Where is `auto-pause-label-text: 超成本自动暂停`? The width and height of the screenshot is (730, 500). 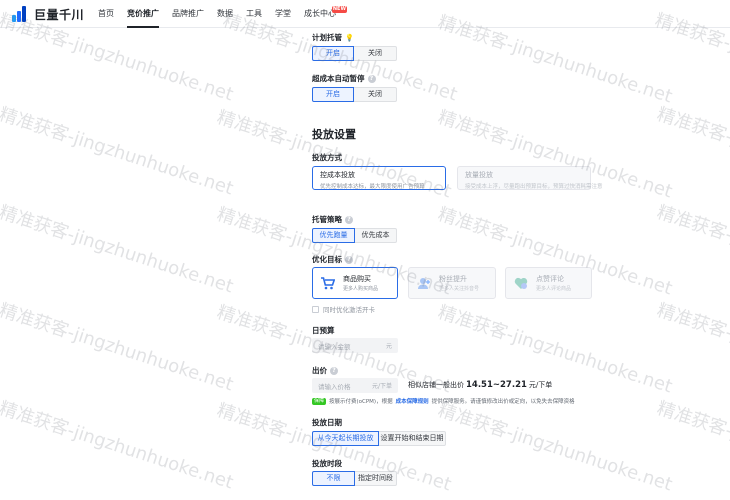 auto-pause-label-text: 超成本自动暂停 is located at coordinates (338, 78).